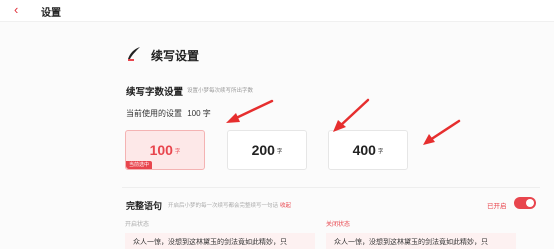  Describe the element at coordinates (51, 13) in the screenshot. I see `page-title: 设置` at that location.